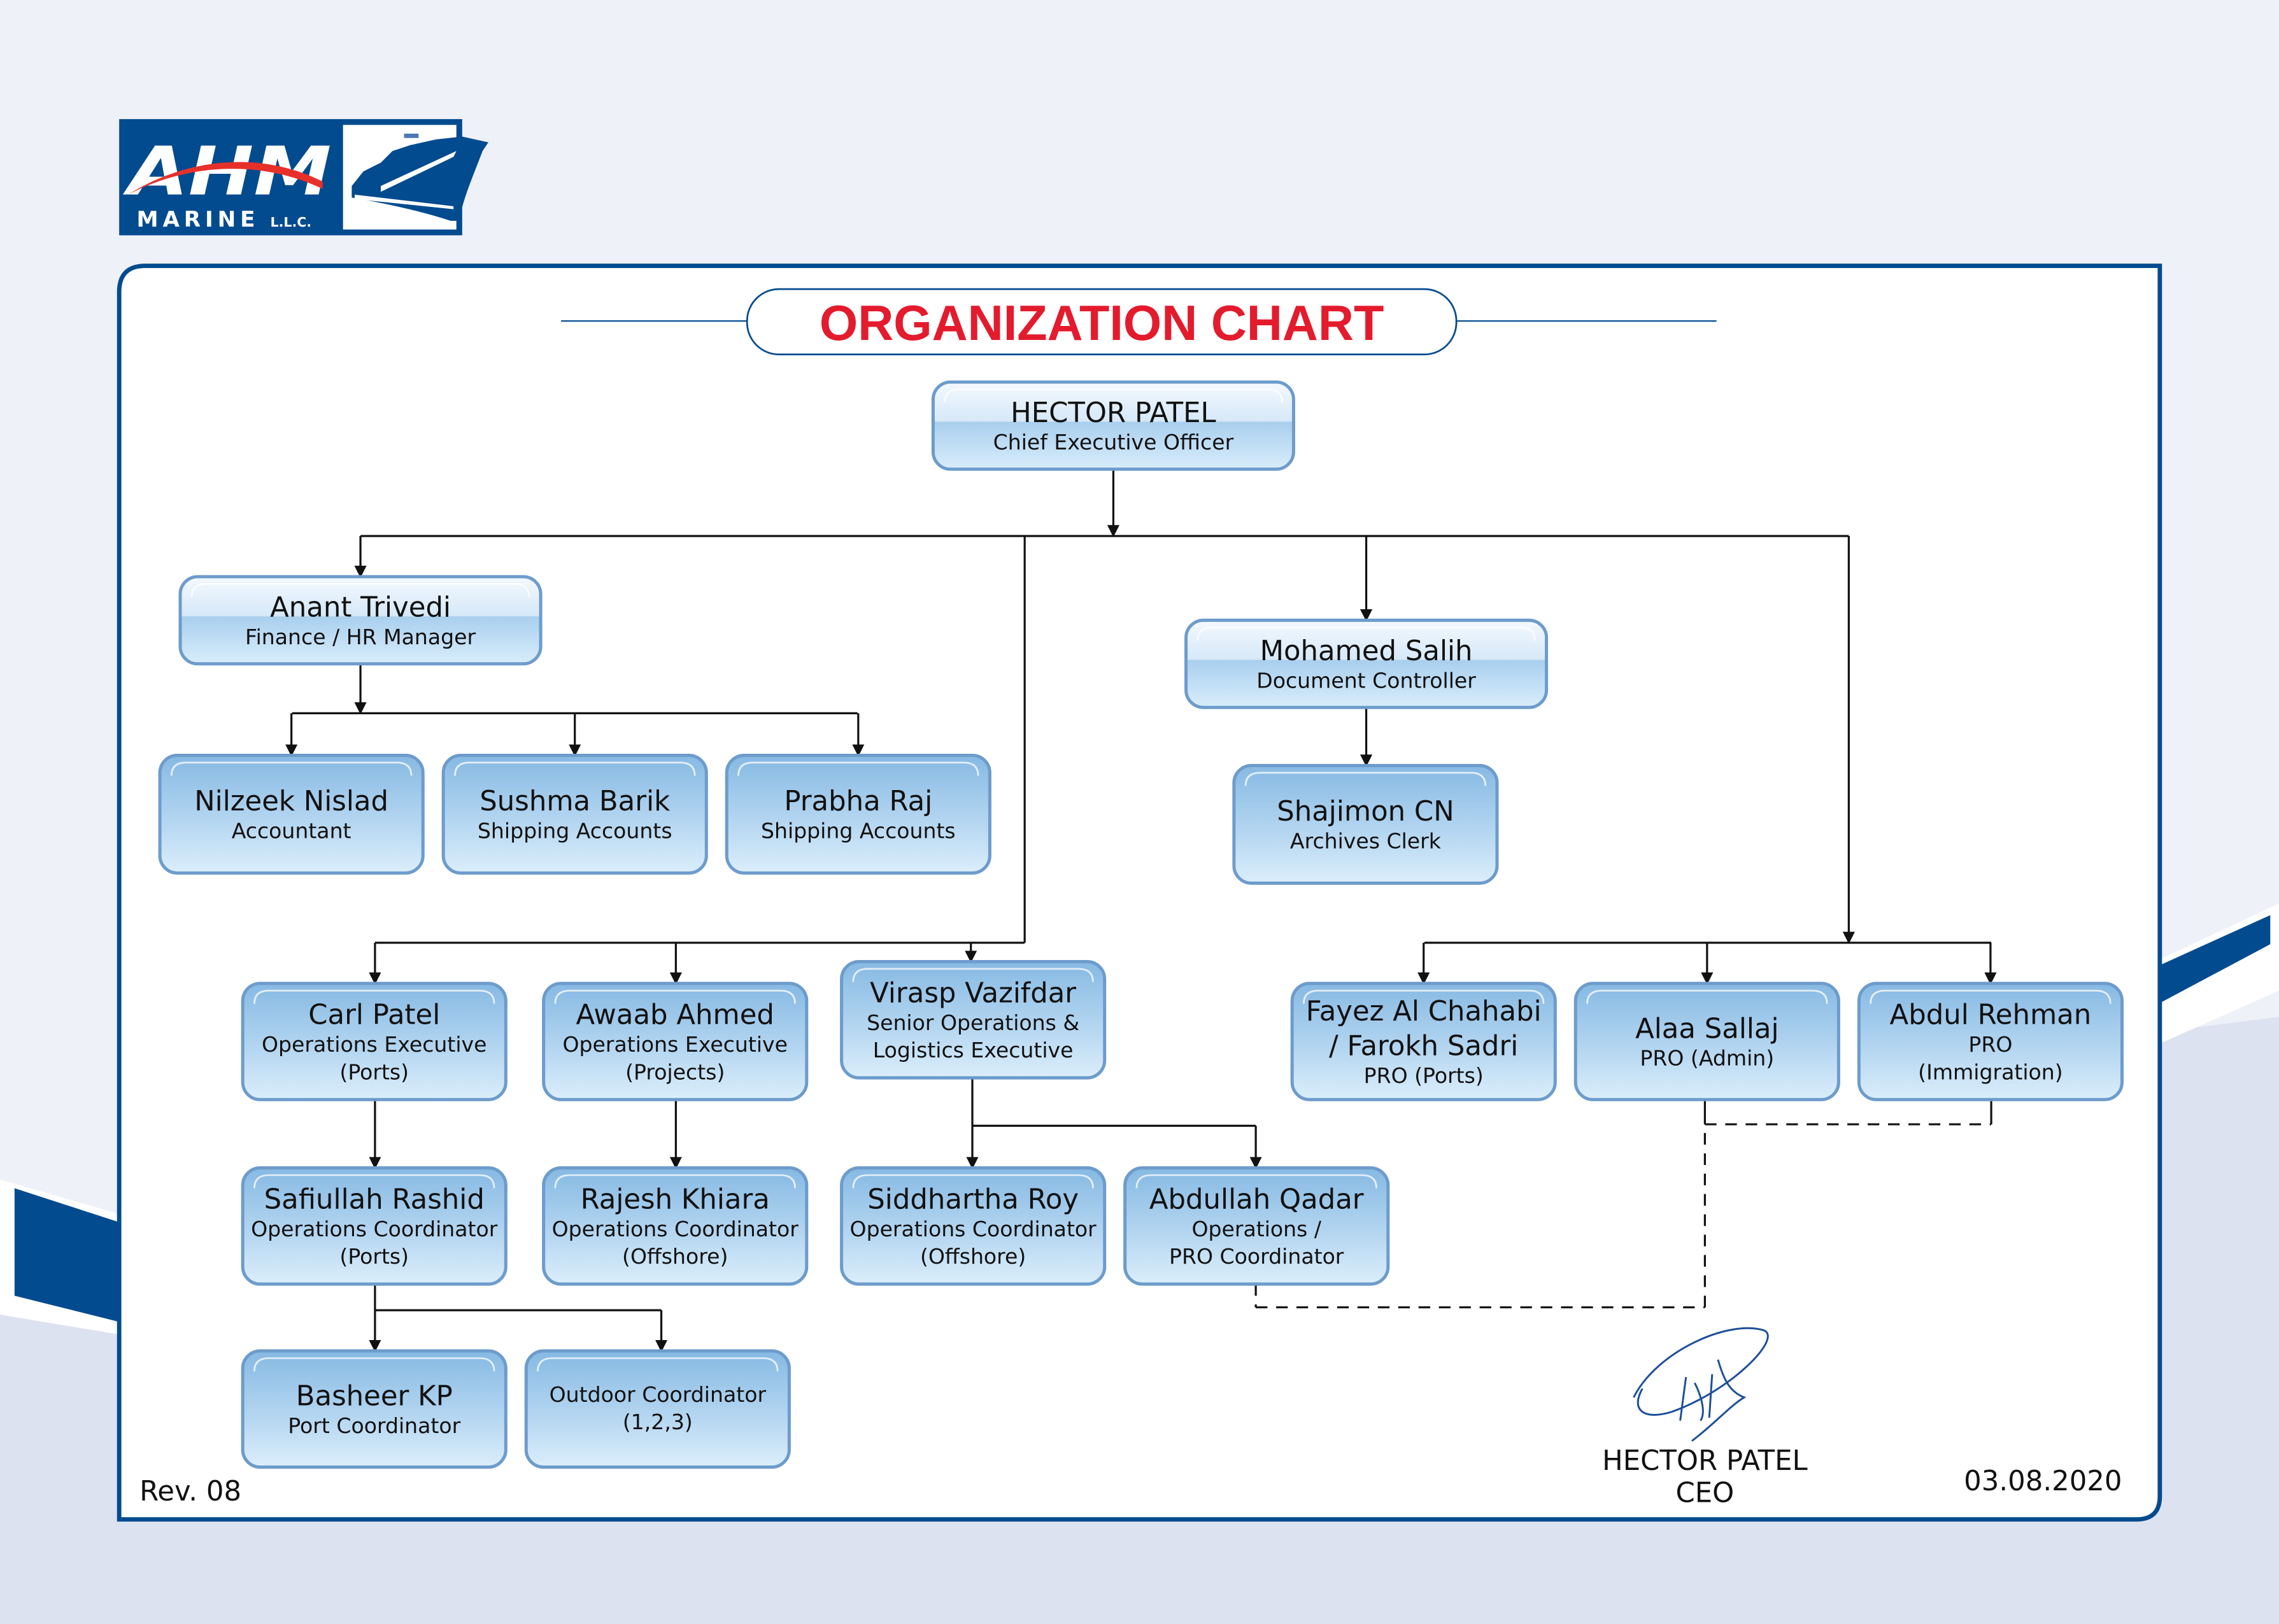 The height and width of the screenshot is (1624, 2279). I want to click on org-node-basheer: Basheer KPPort Coordinator, so click(374, 1409).